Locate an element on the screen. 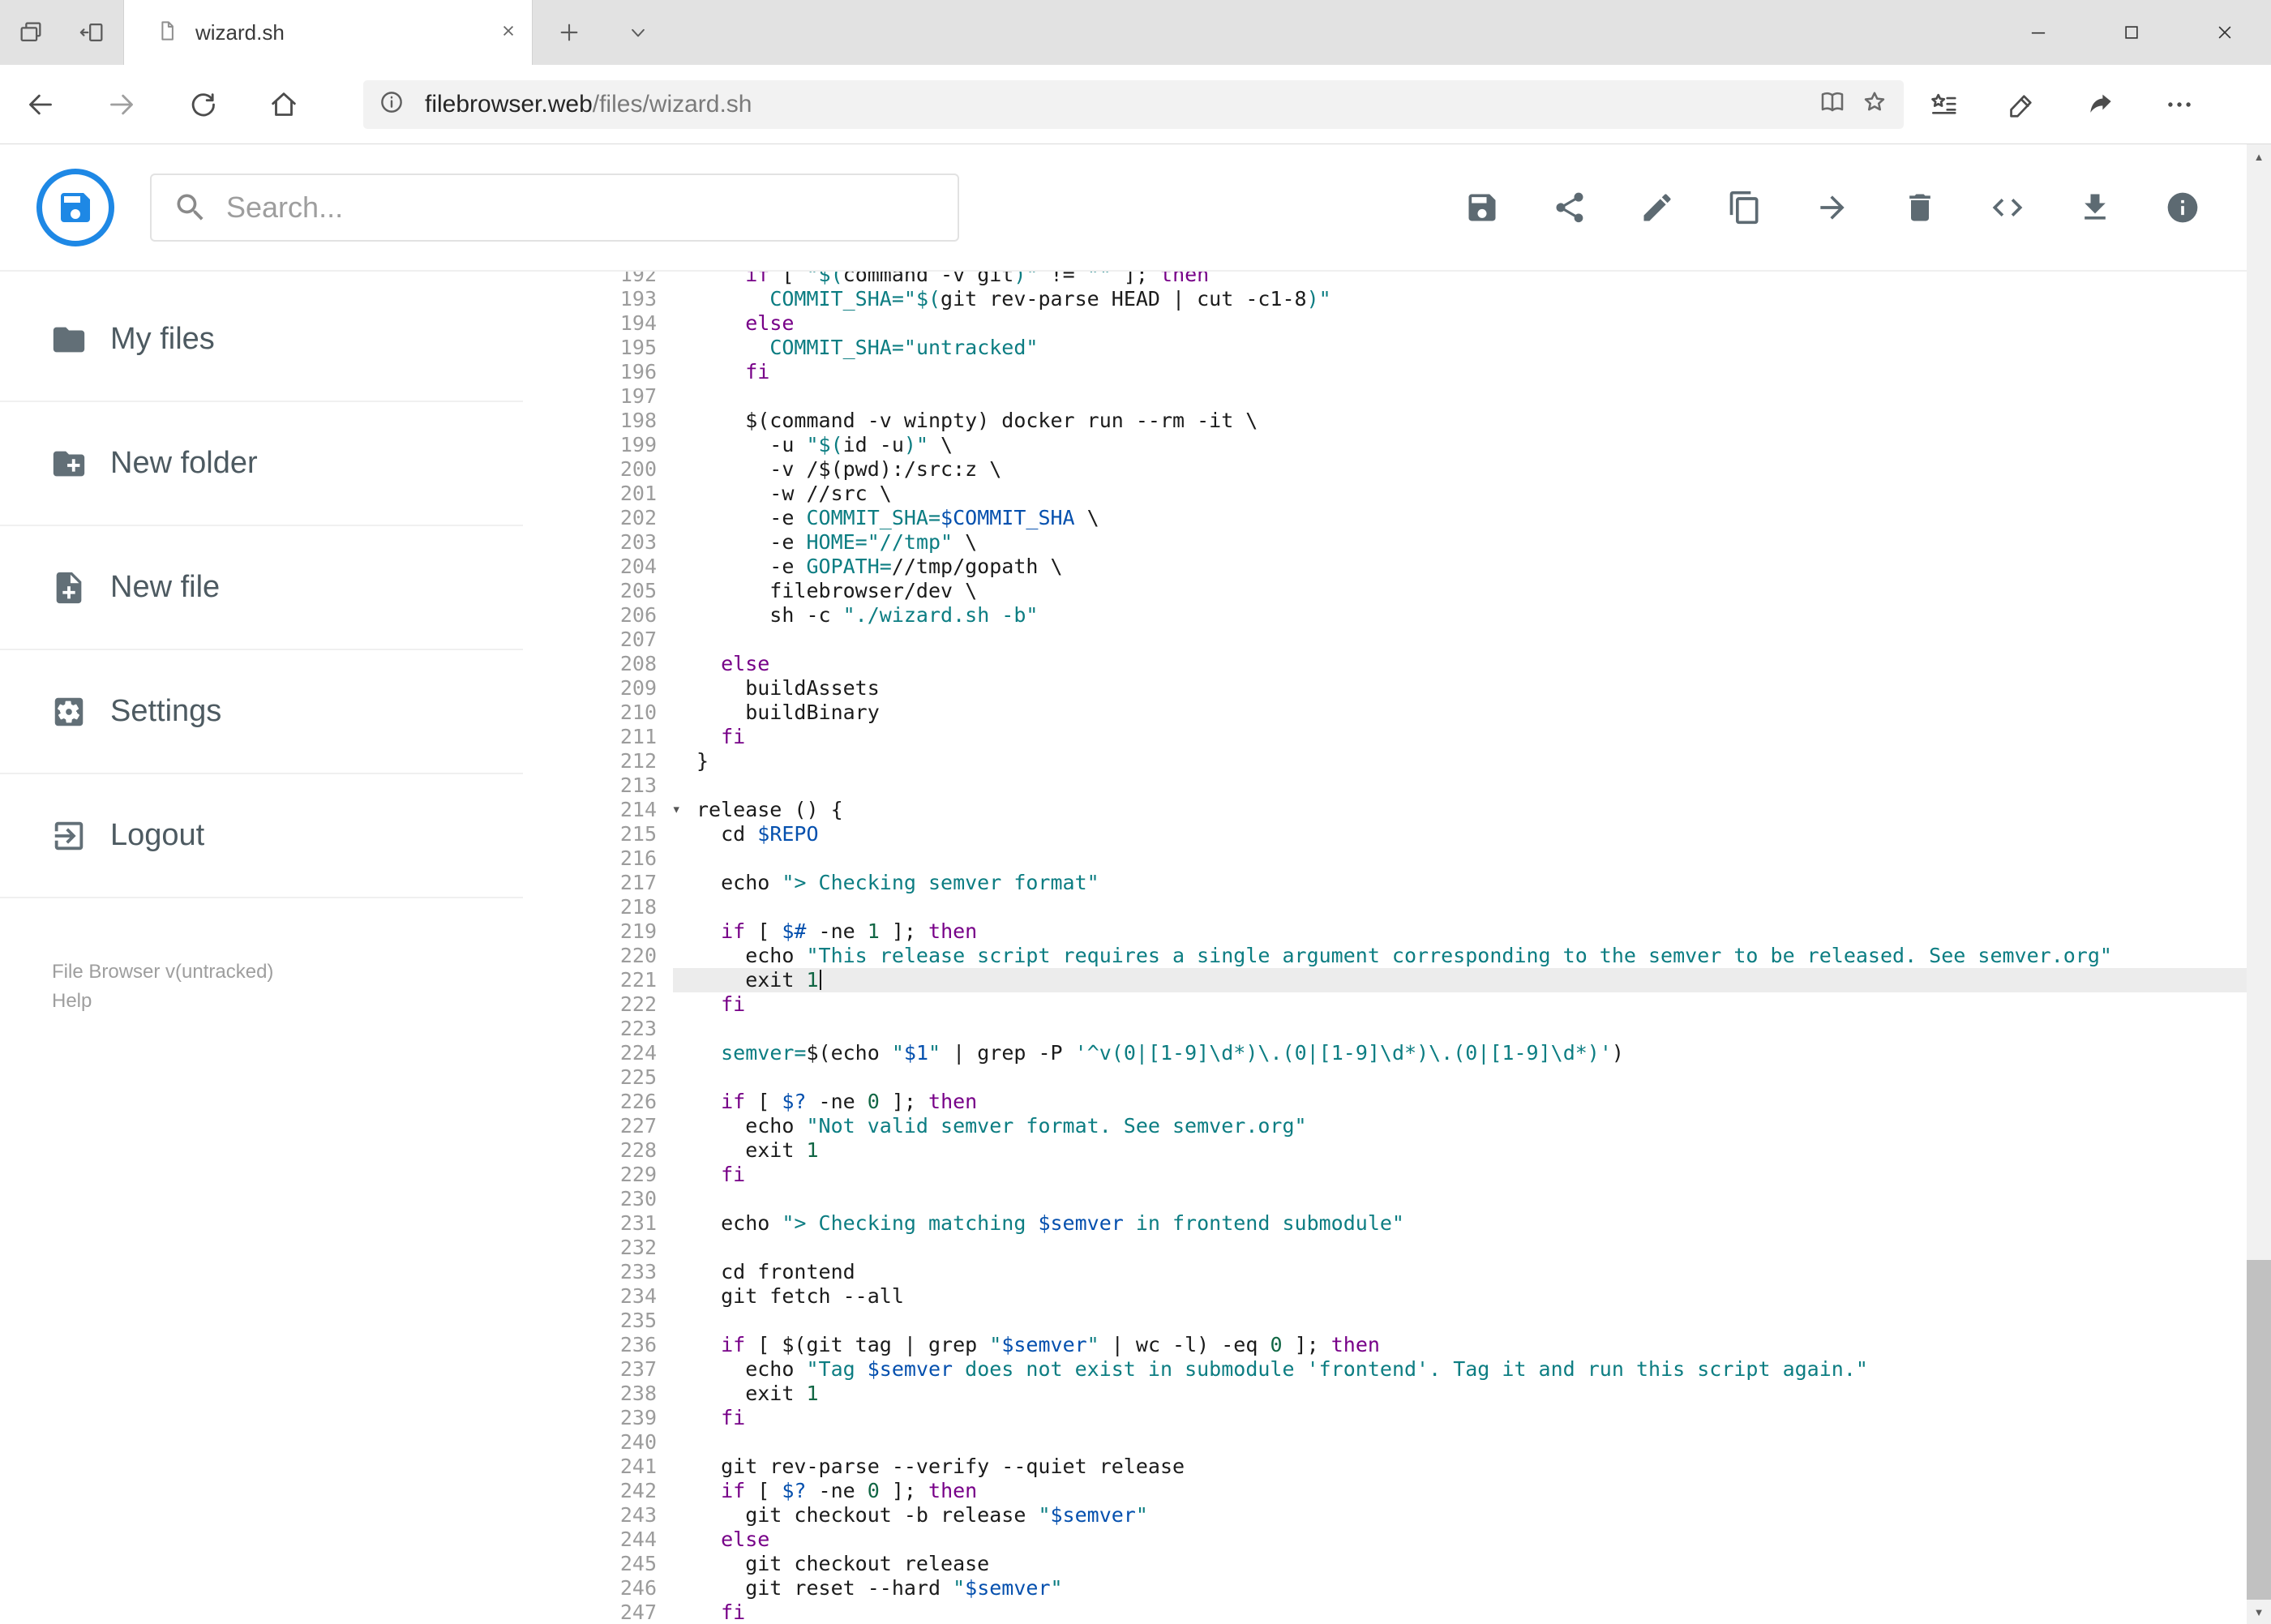 This screenshot has height=1624, width=2271. minimize-button is located at coordinates (2038, 33).